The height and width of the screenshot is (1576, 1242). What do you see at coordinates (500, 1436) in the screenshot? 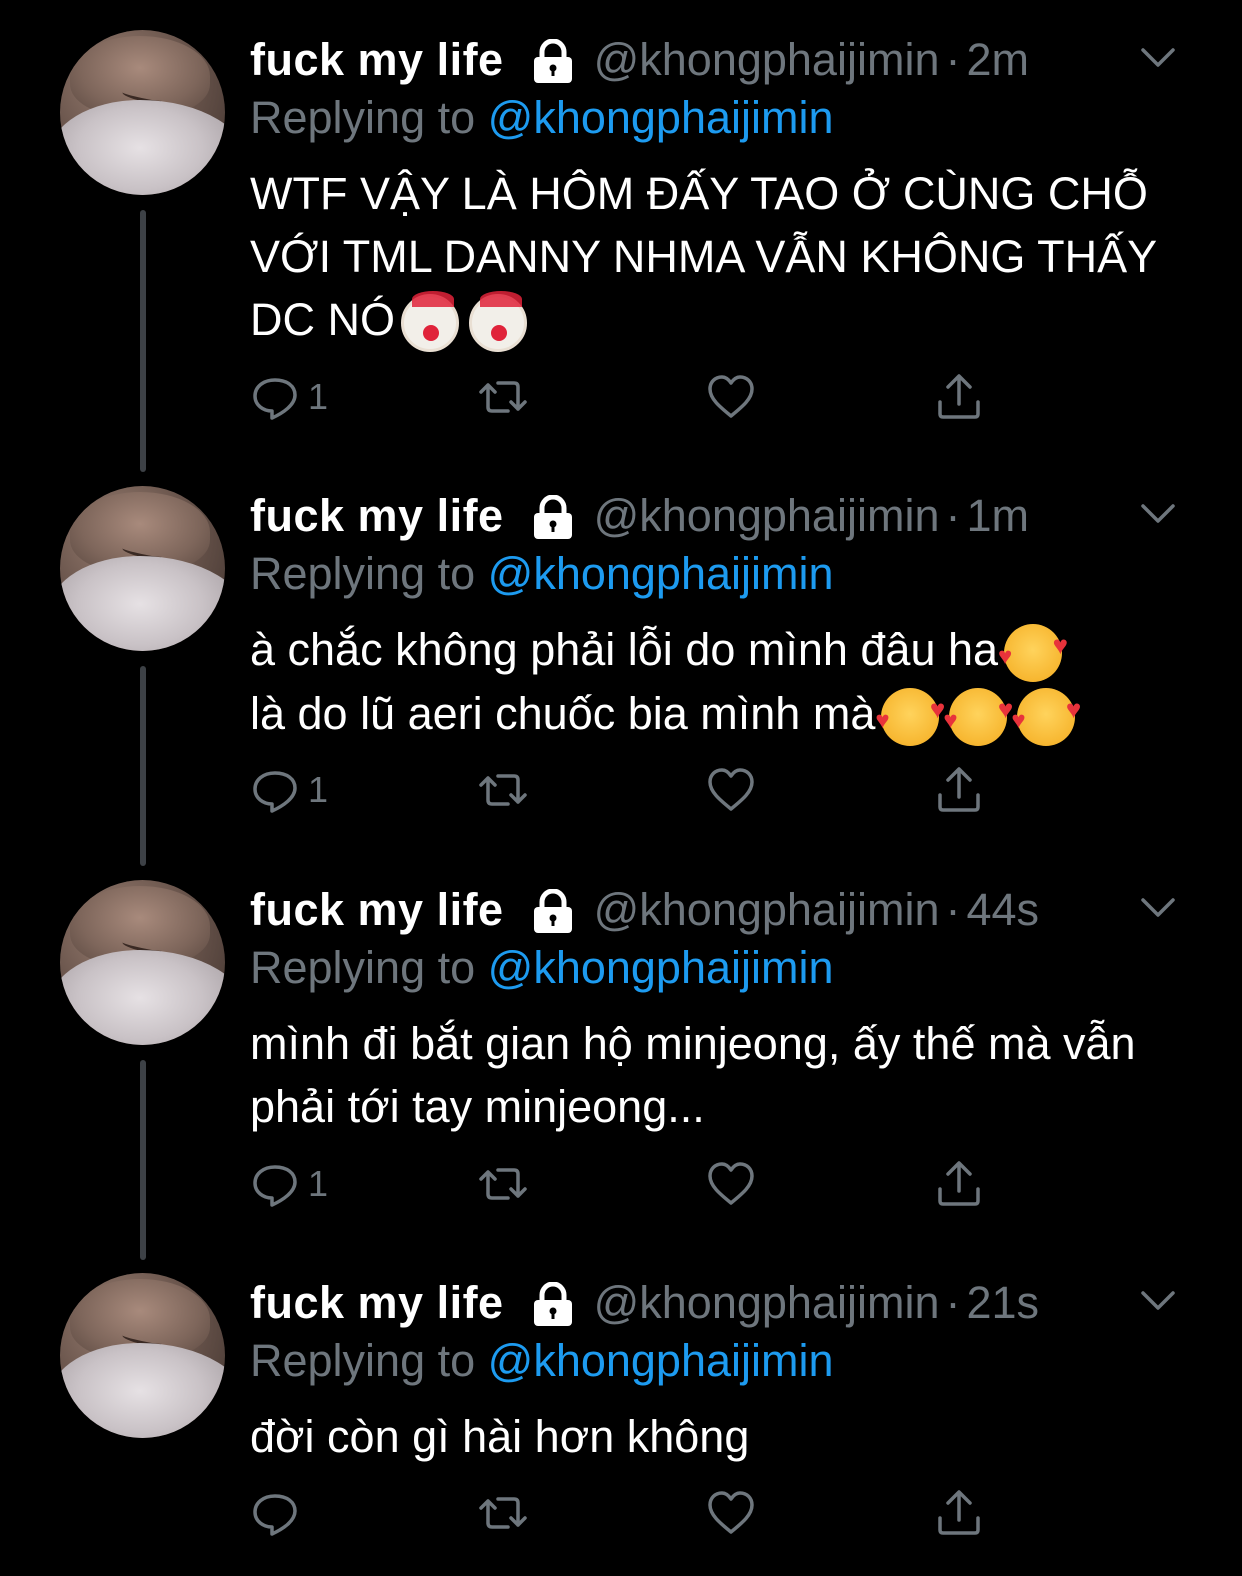
I see `tweet-text-content: đời còn gì hài hơn không` at bounding box center [500, 1436].